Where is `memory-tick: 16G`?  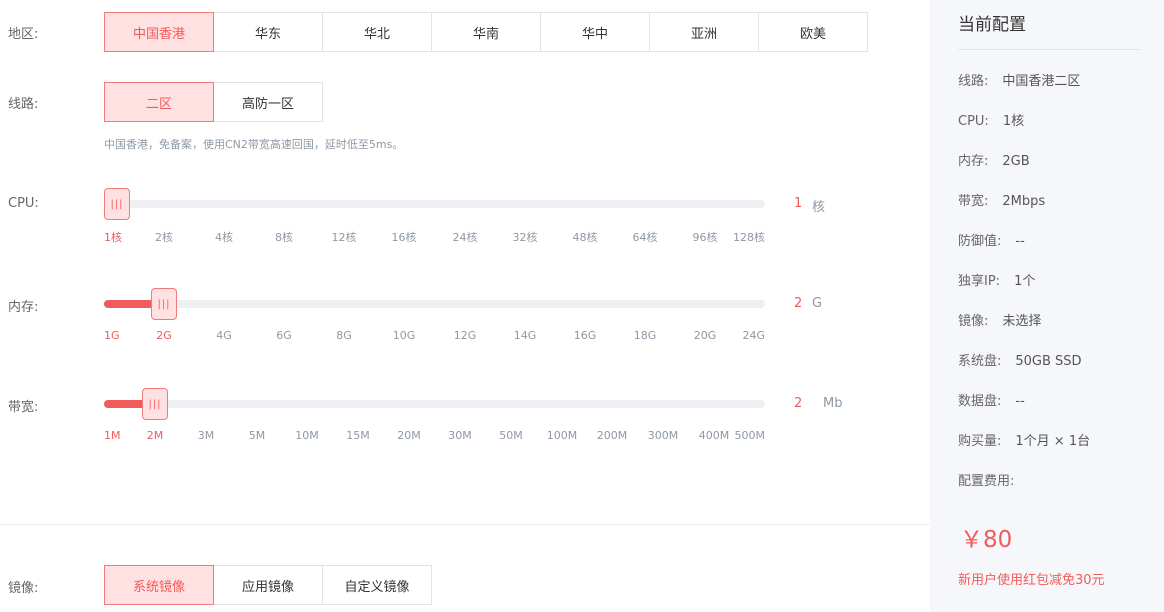
memory-tick: 16G is located at coordinates (585, 335).